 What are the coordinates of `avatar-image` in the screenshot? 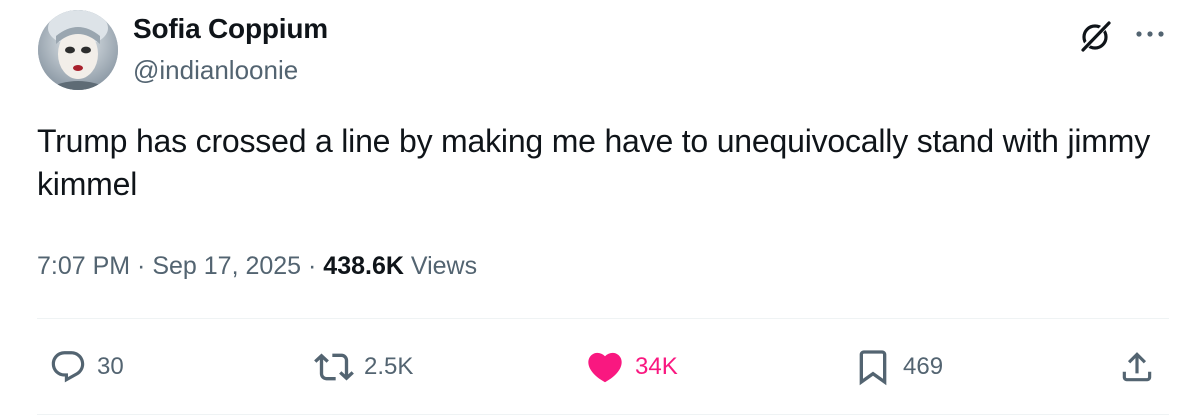 It's located at (78, 50).